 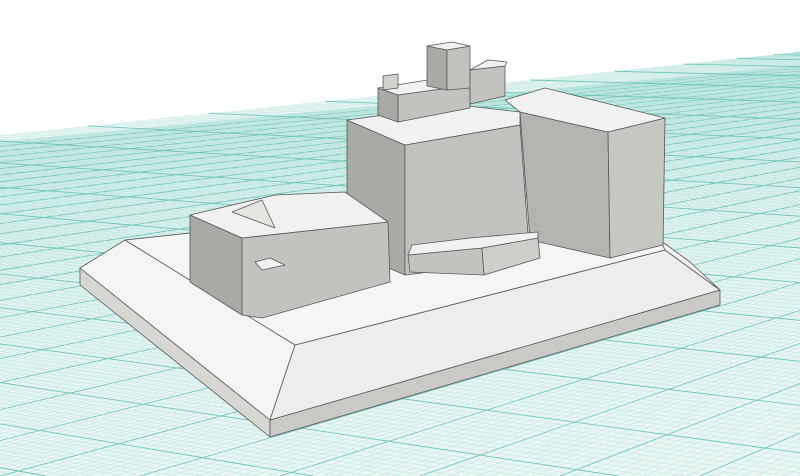 What do you see at coordinates (390, 82) in the screenshot?
I see `roof-small-box` at bounding box center [390, 82].